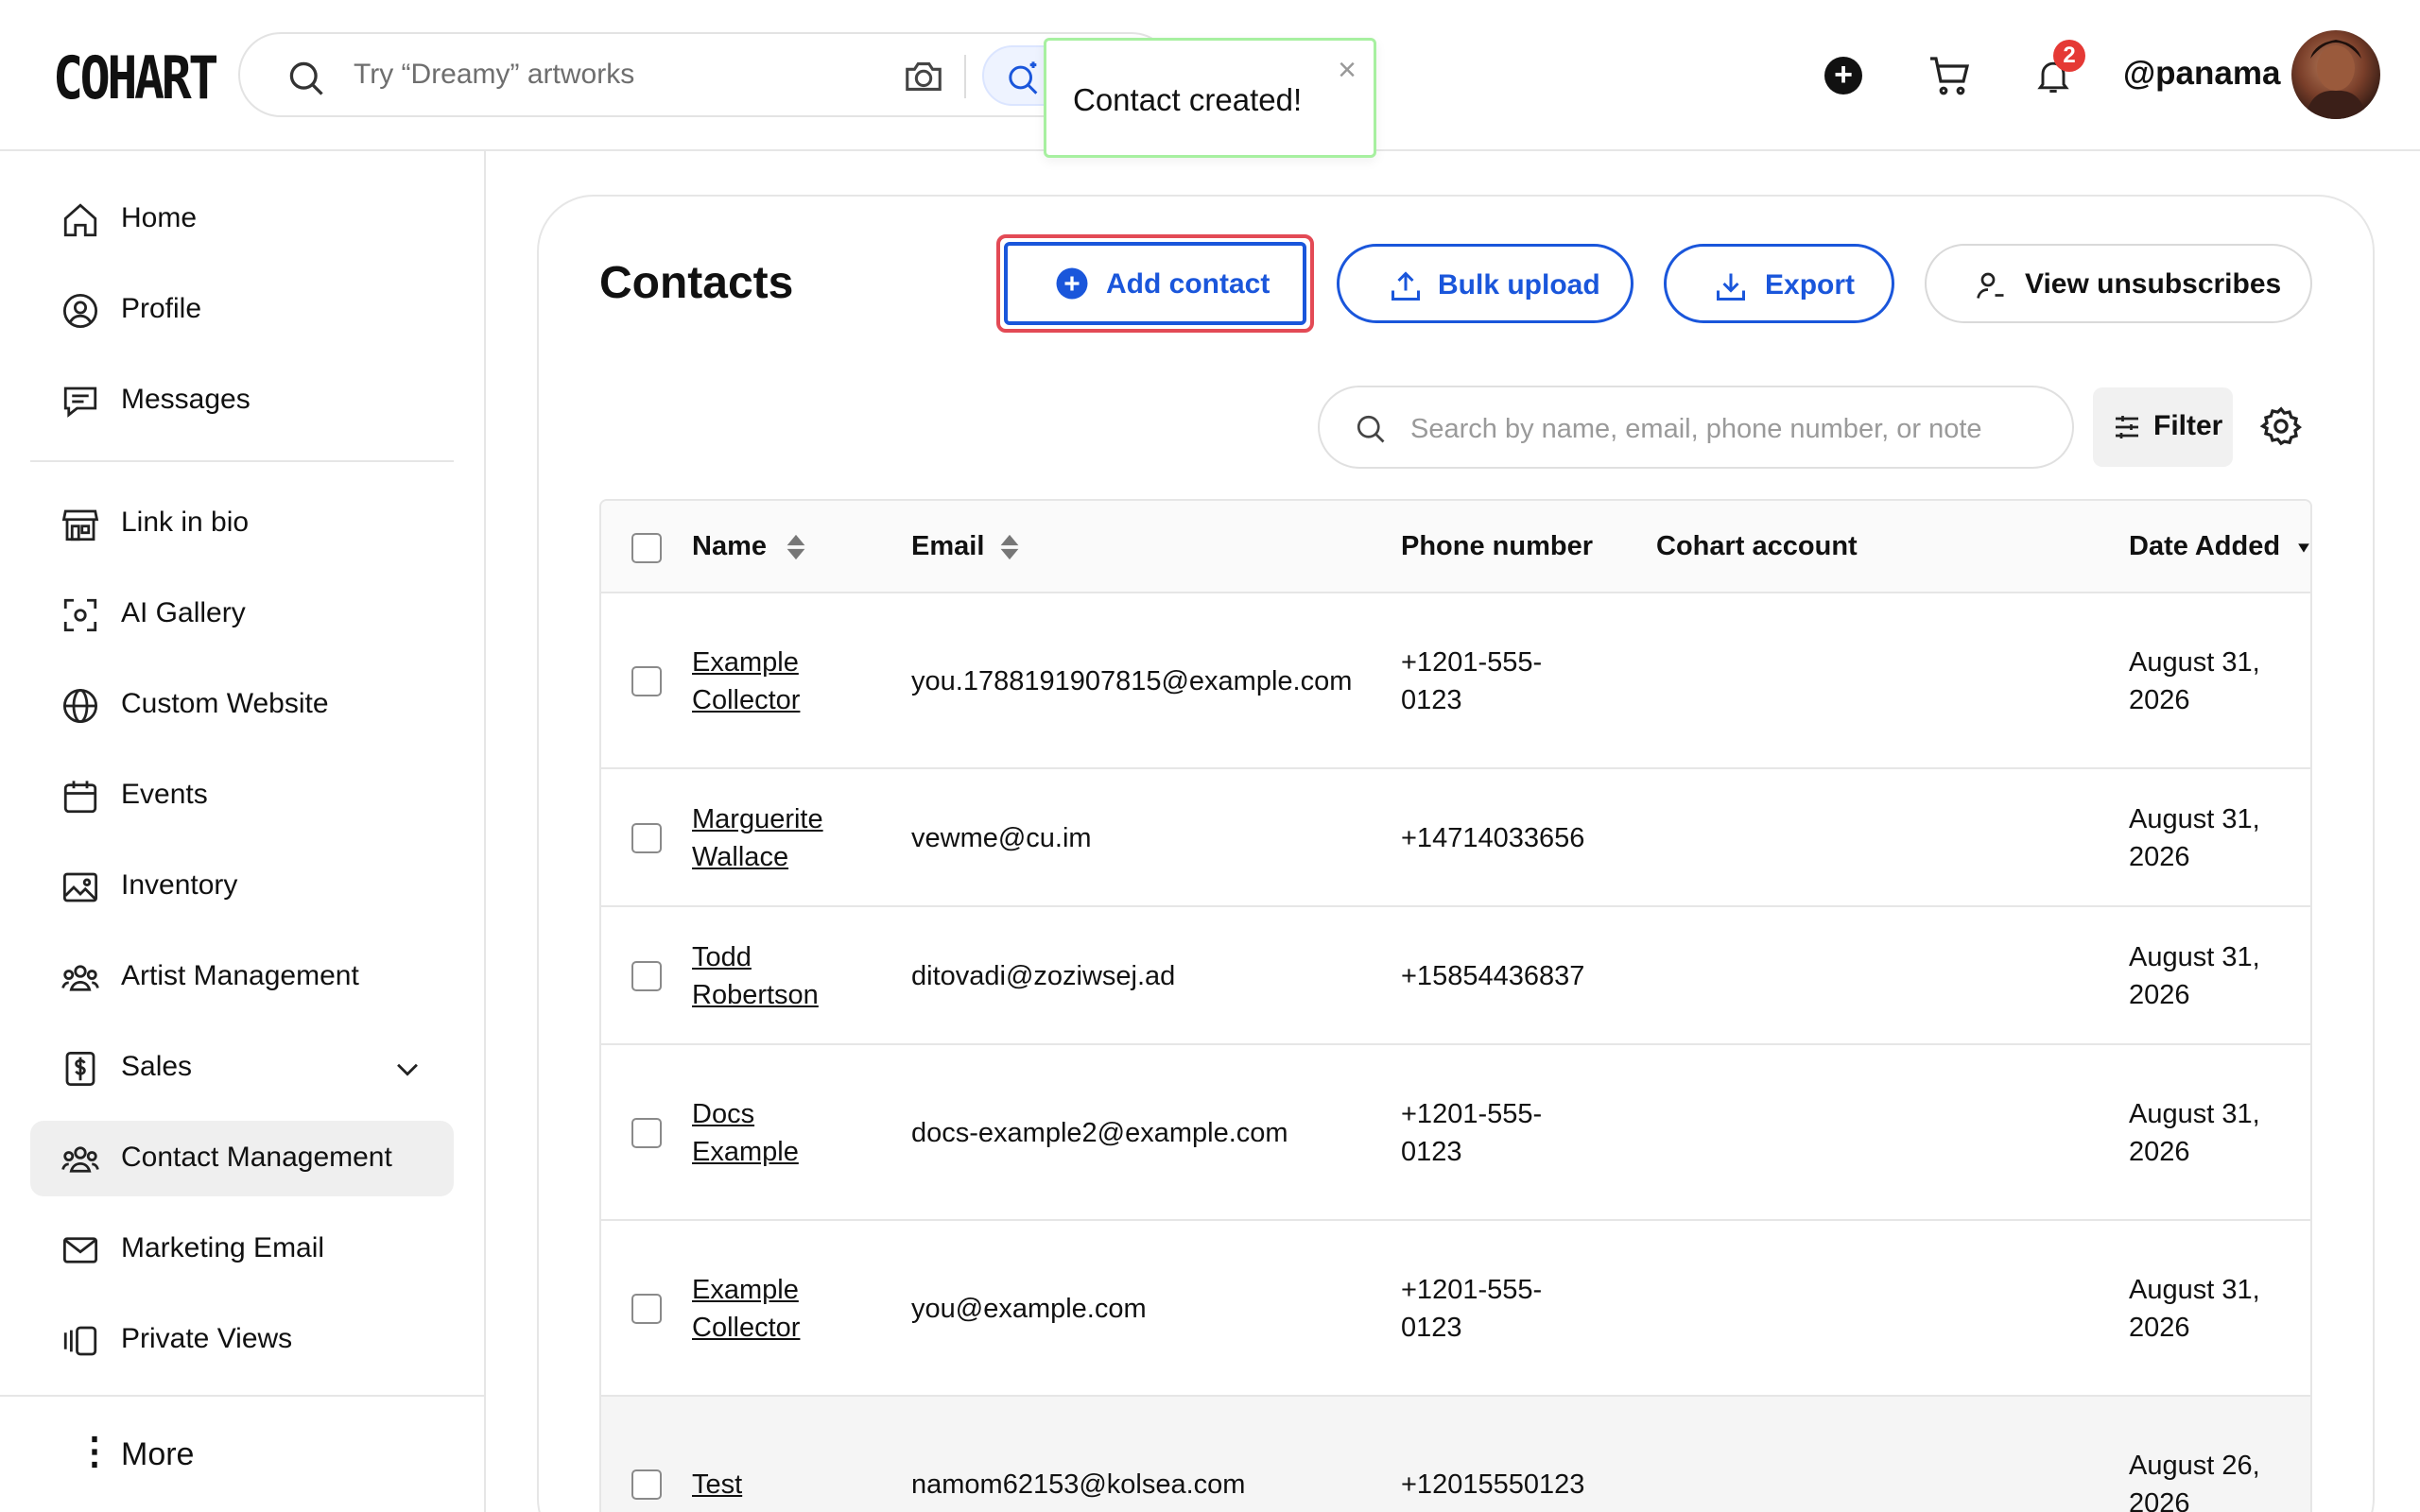  What do you see at coordinates (242, 886) in the screenshot?
I see `sidebar-item-inventory: Inventory` at bounding box center [242, 886].